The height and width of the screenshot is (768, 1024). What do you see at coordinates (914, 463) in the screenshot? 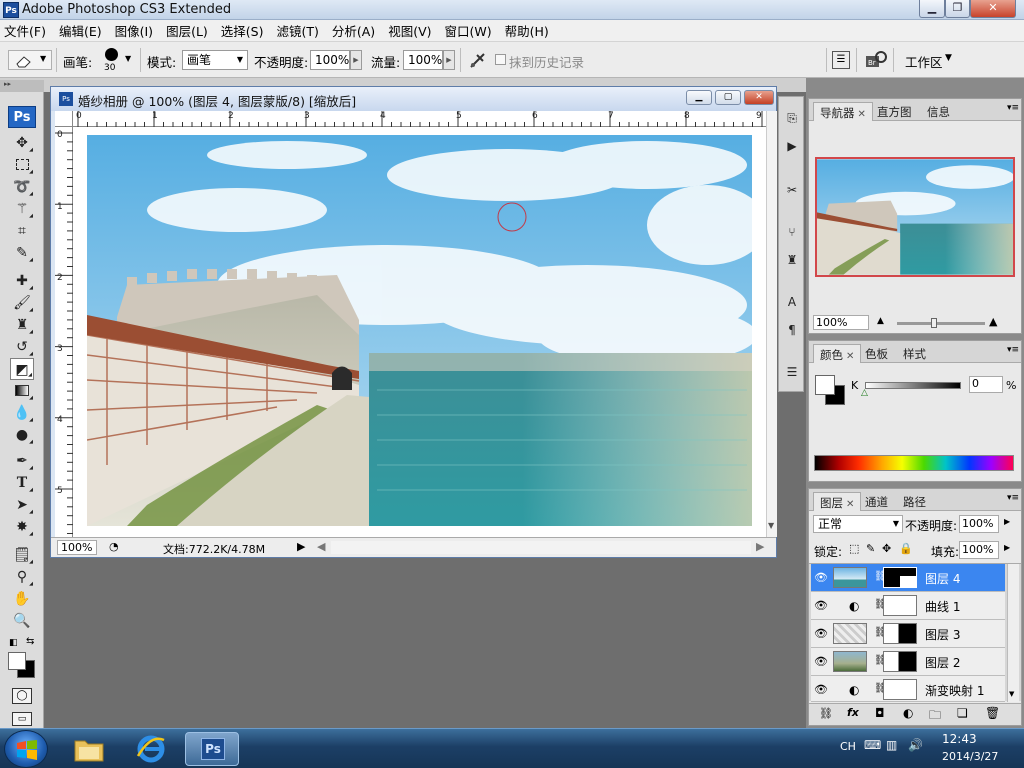
I see `color-ramp` at bounding box center [914, 463].